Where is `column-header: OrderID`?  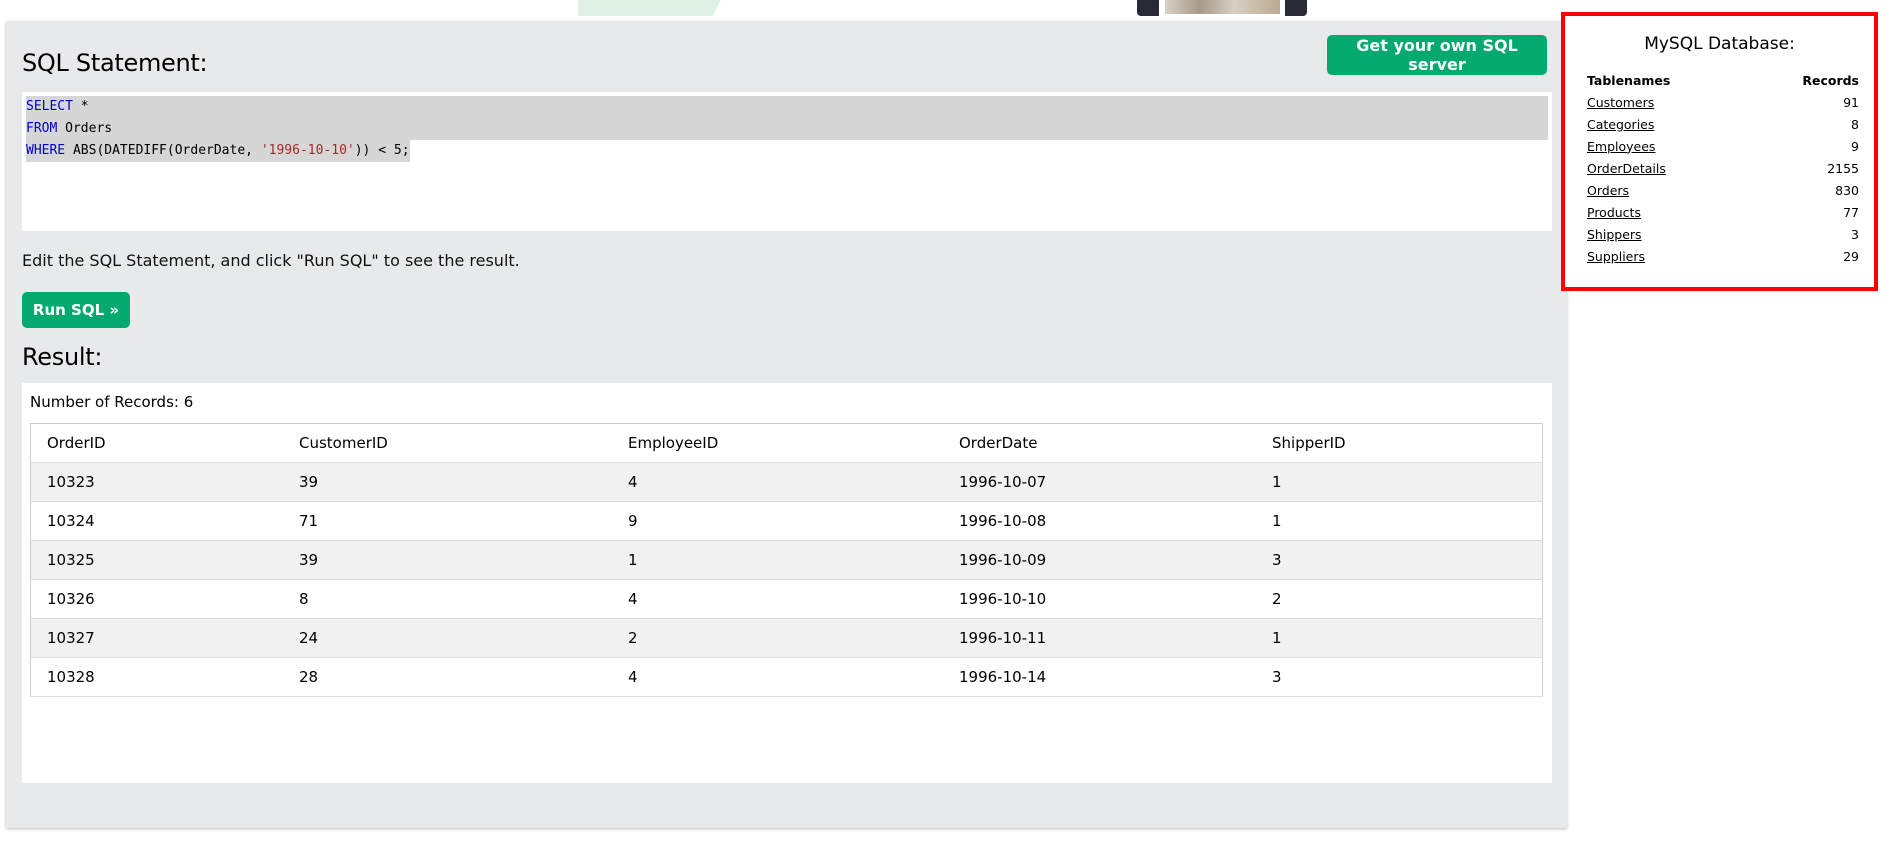
column-header: OrderID is located at coordinates (156, 443).